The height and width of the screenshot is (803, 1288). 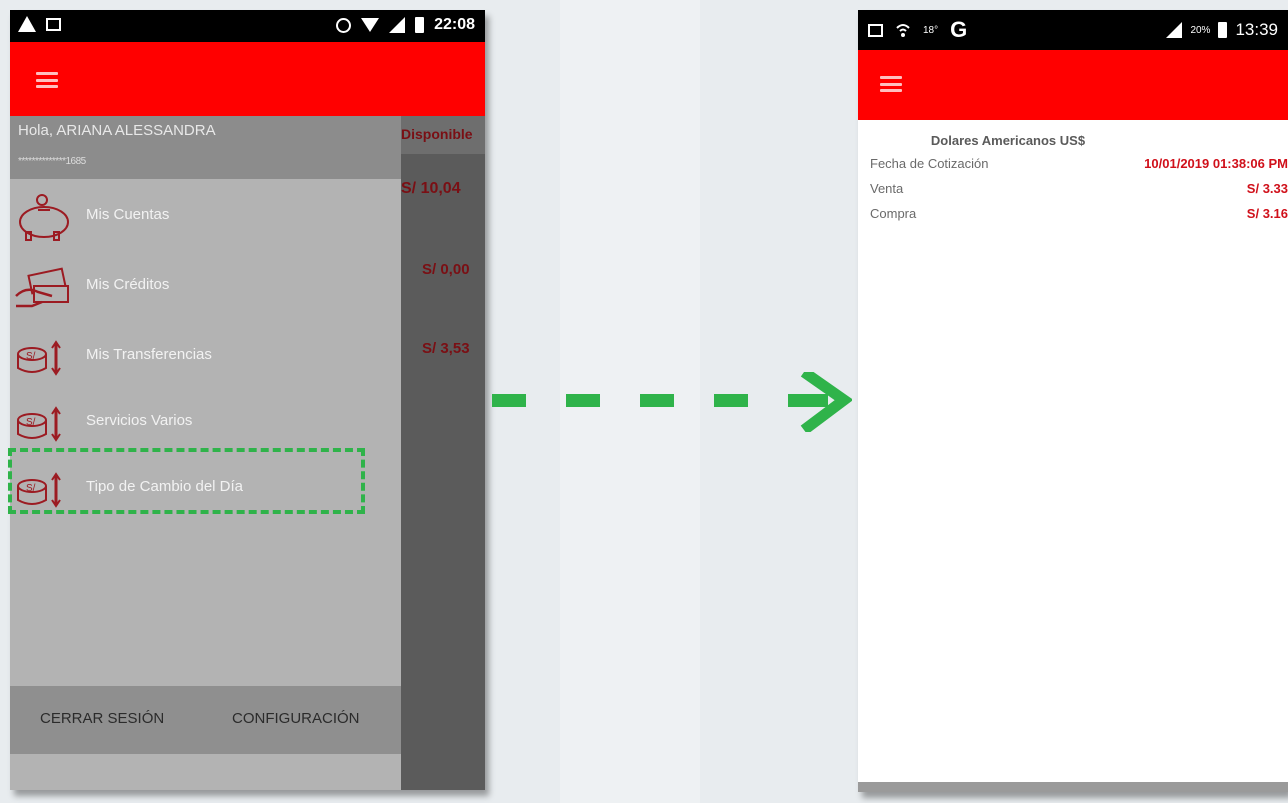 What do you see at coordinates (931, 30) in the screenshot?
I see `temperature-text: 18°` at bounding box center [931, 30].